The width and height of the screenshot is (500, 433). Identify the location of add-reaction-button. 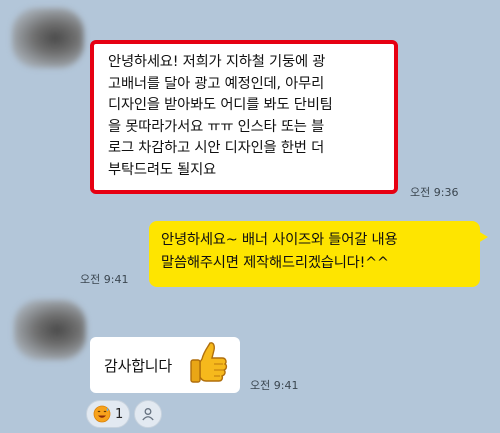
(148, 414).